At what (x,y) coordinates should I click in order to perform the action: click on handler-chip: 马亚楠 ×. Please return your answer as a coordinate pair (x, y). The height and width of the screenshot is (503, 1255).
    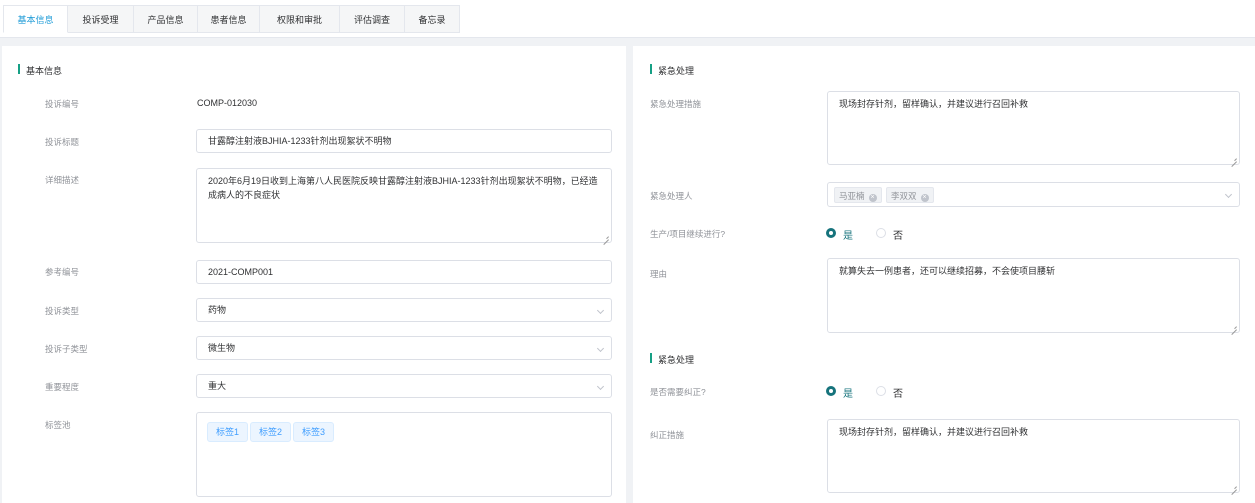
    Looking at the image, I should click on (858, 195).